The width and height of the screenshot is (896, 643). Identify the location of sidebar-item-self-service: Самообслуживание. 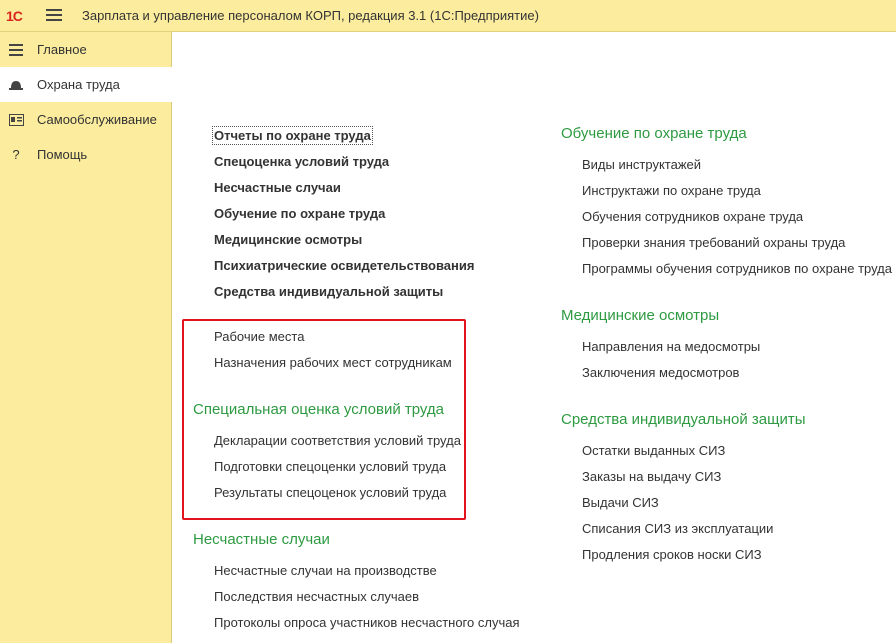
(85, 119).